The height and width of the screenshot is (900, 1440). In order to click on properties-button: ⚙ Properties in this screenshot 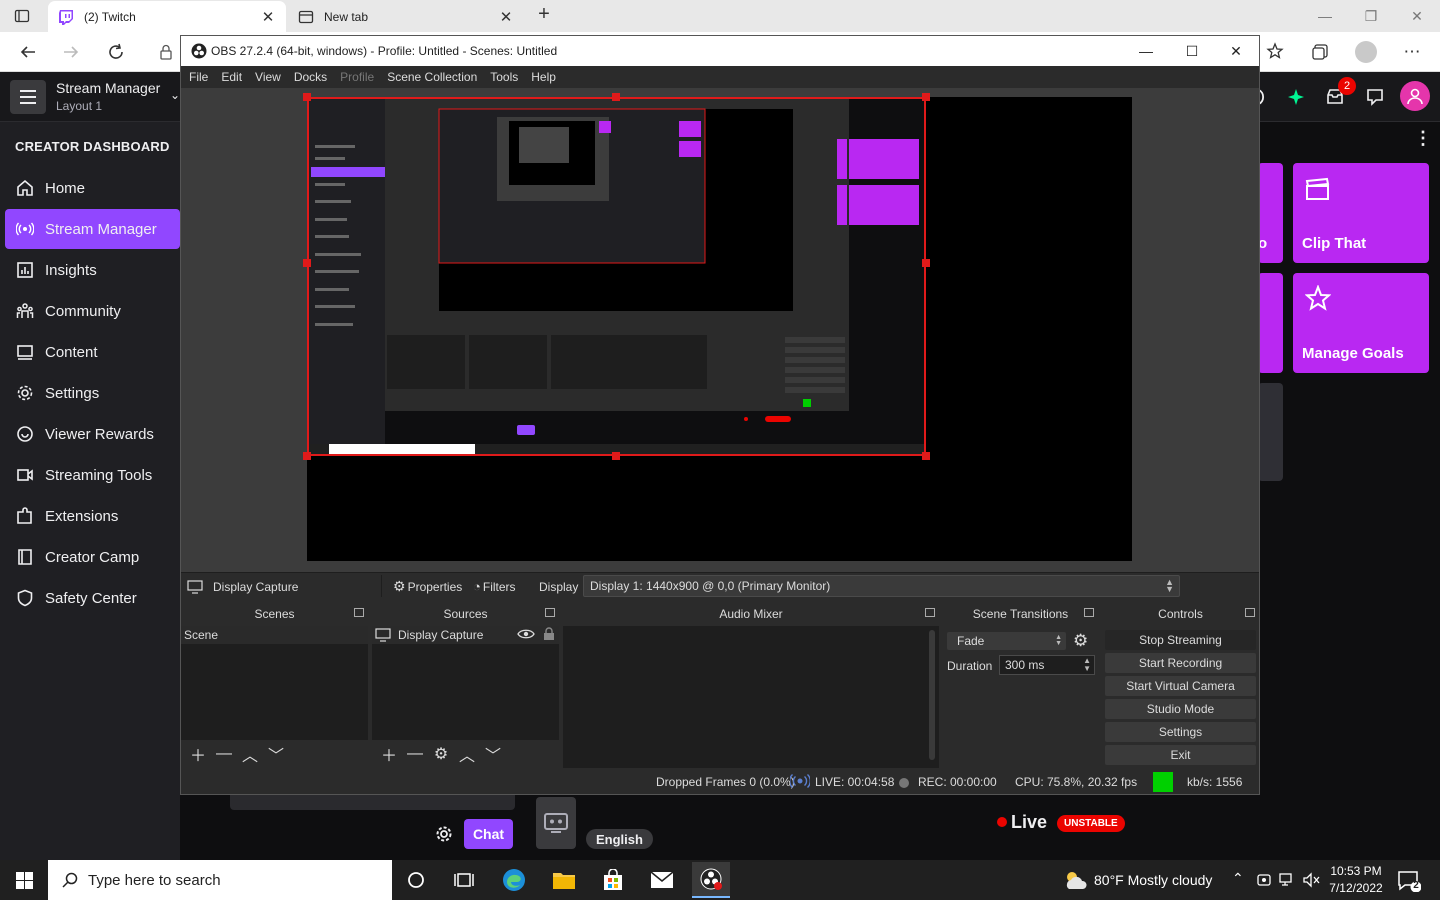, I will do `click(427, 586)`.